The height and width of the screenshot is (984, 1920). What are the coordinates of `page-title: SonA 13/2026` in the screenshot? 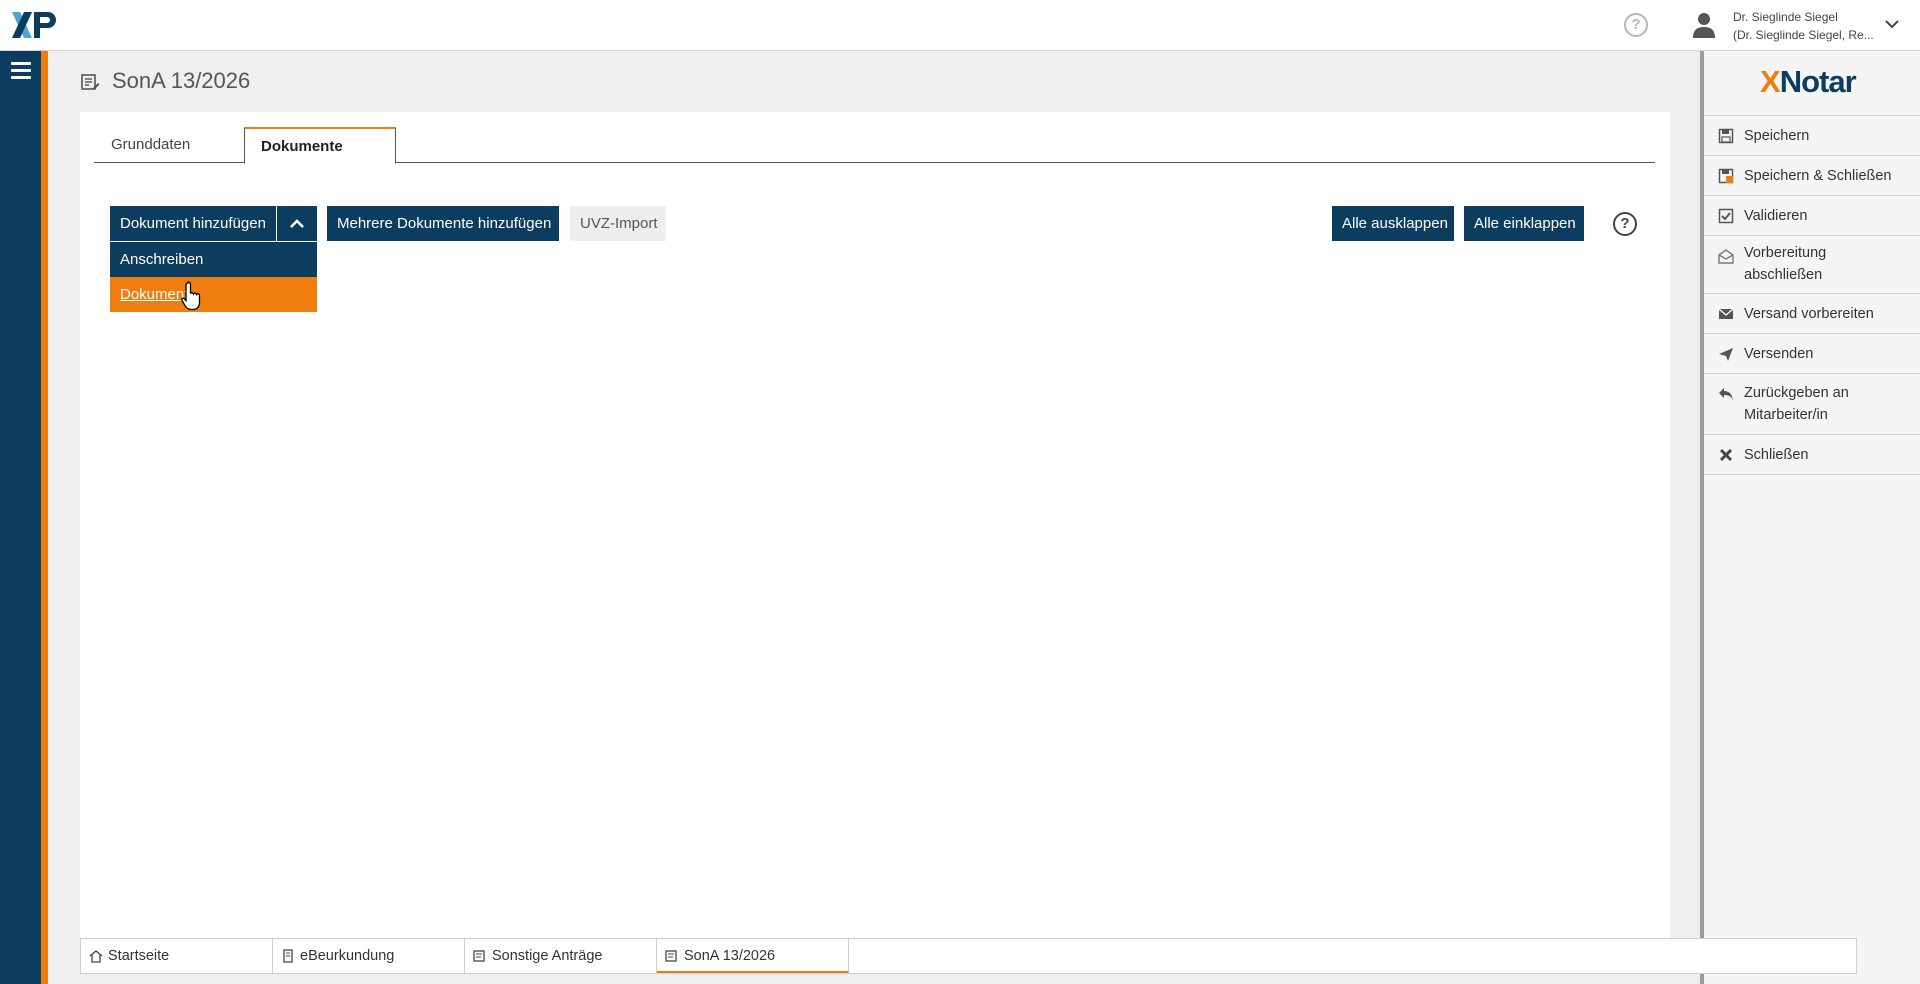 It's located at (181, 80).